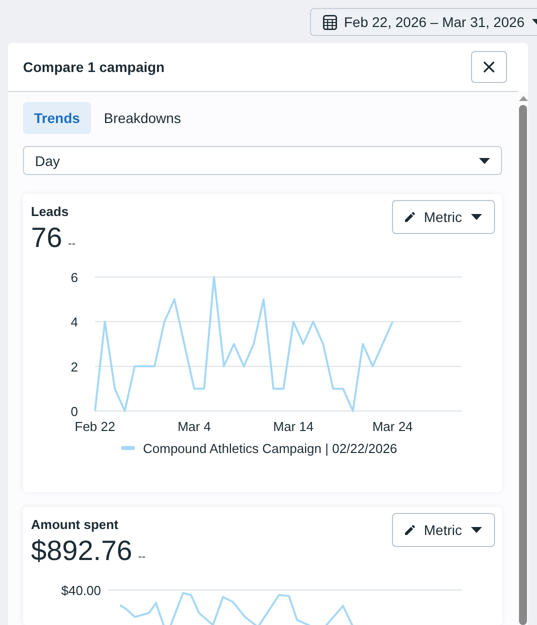  What do you see at coordinates (81, 551) in the screenshot?
I see `metric-value: $892.76` at bounding box center [81, 551].